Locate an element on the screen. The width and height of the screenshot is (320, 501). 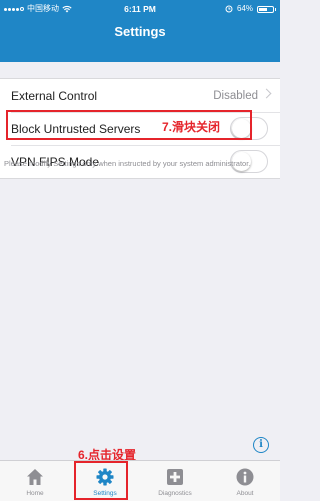
setting-label: External Control is located at coordinates (54, 95).